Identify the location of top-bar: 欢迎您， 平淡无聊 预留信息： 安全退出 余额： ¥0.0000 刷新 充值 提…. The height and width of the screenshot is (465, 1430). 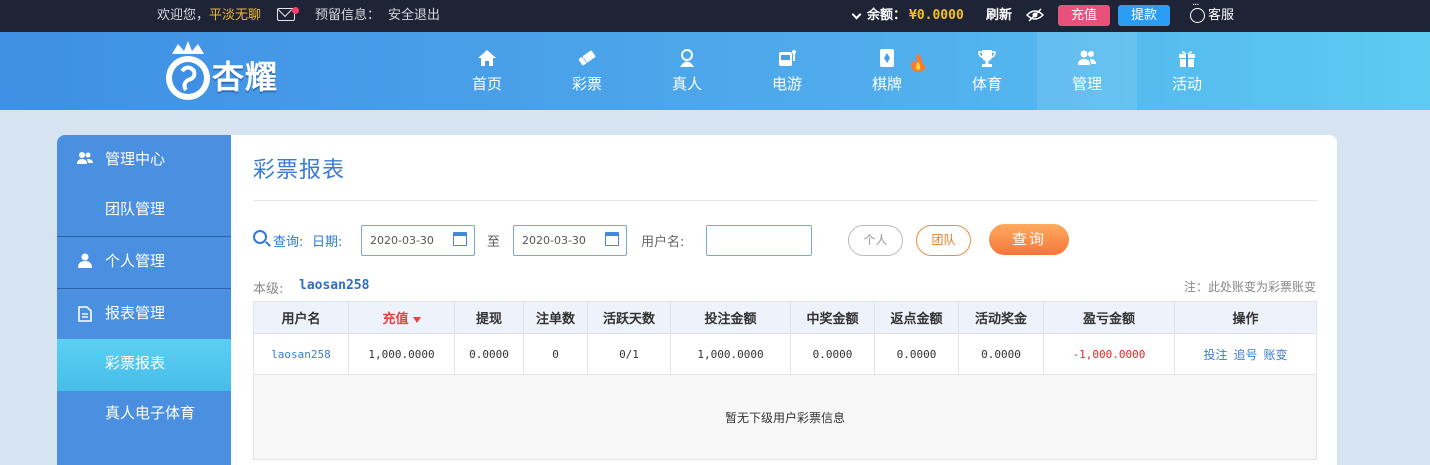
(715, 16).